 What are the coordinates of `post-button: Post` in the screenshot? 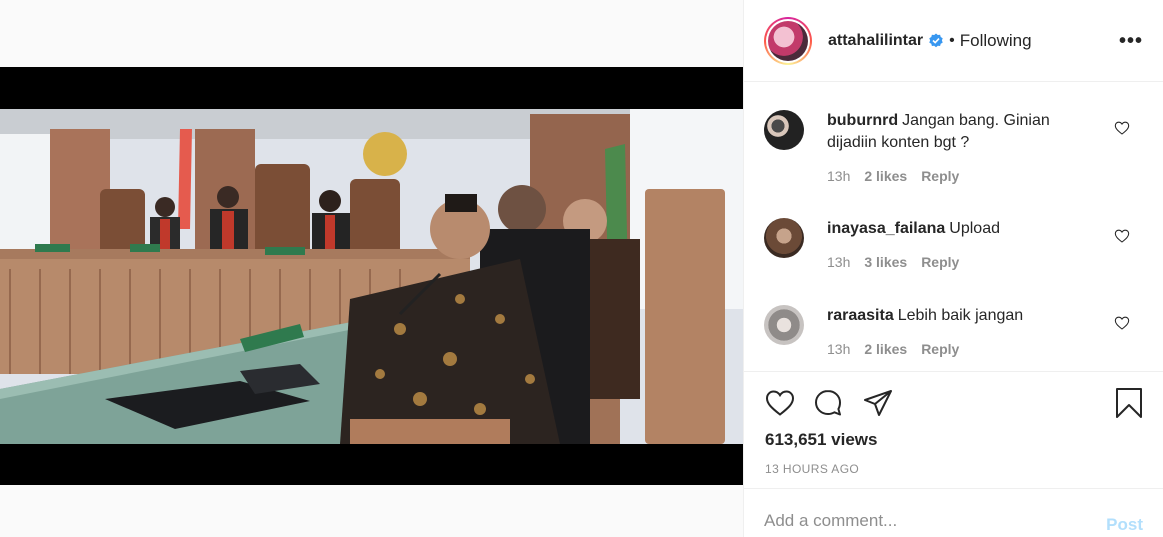 It's located at (1124, 525).